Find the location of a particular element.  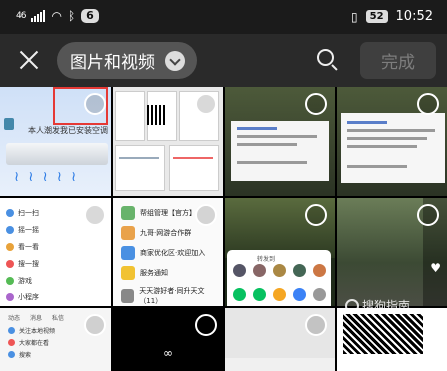

grid-thumbnail: ♥ is located at coordinates (392, 252).